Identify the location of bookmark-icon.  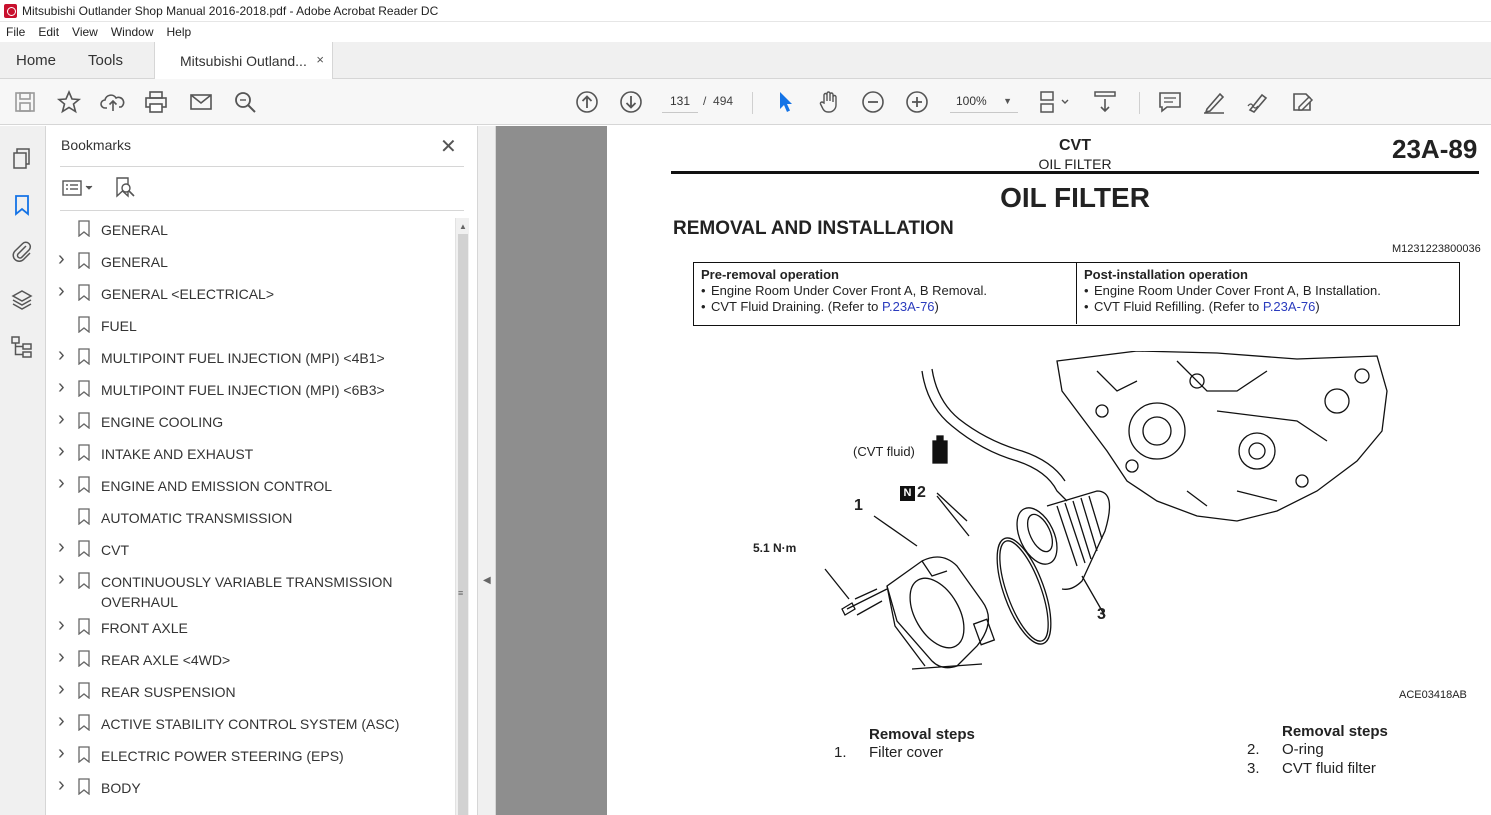
(23, 206).